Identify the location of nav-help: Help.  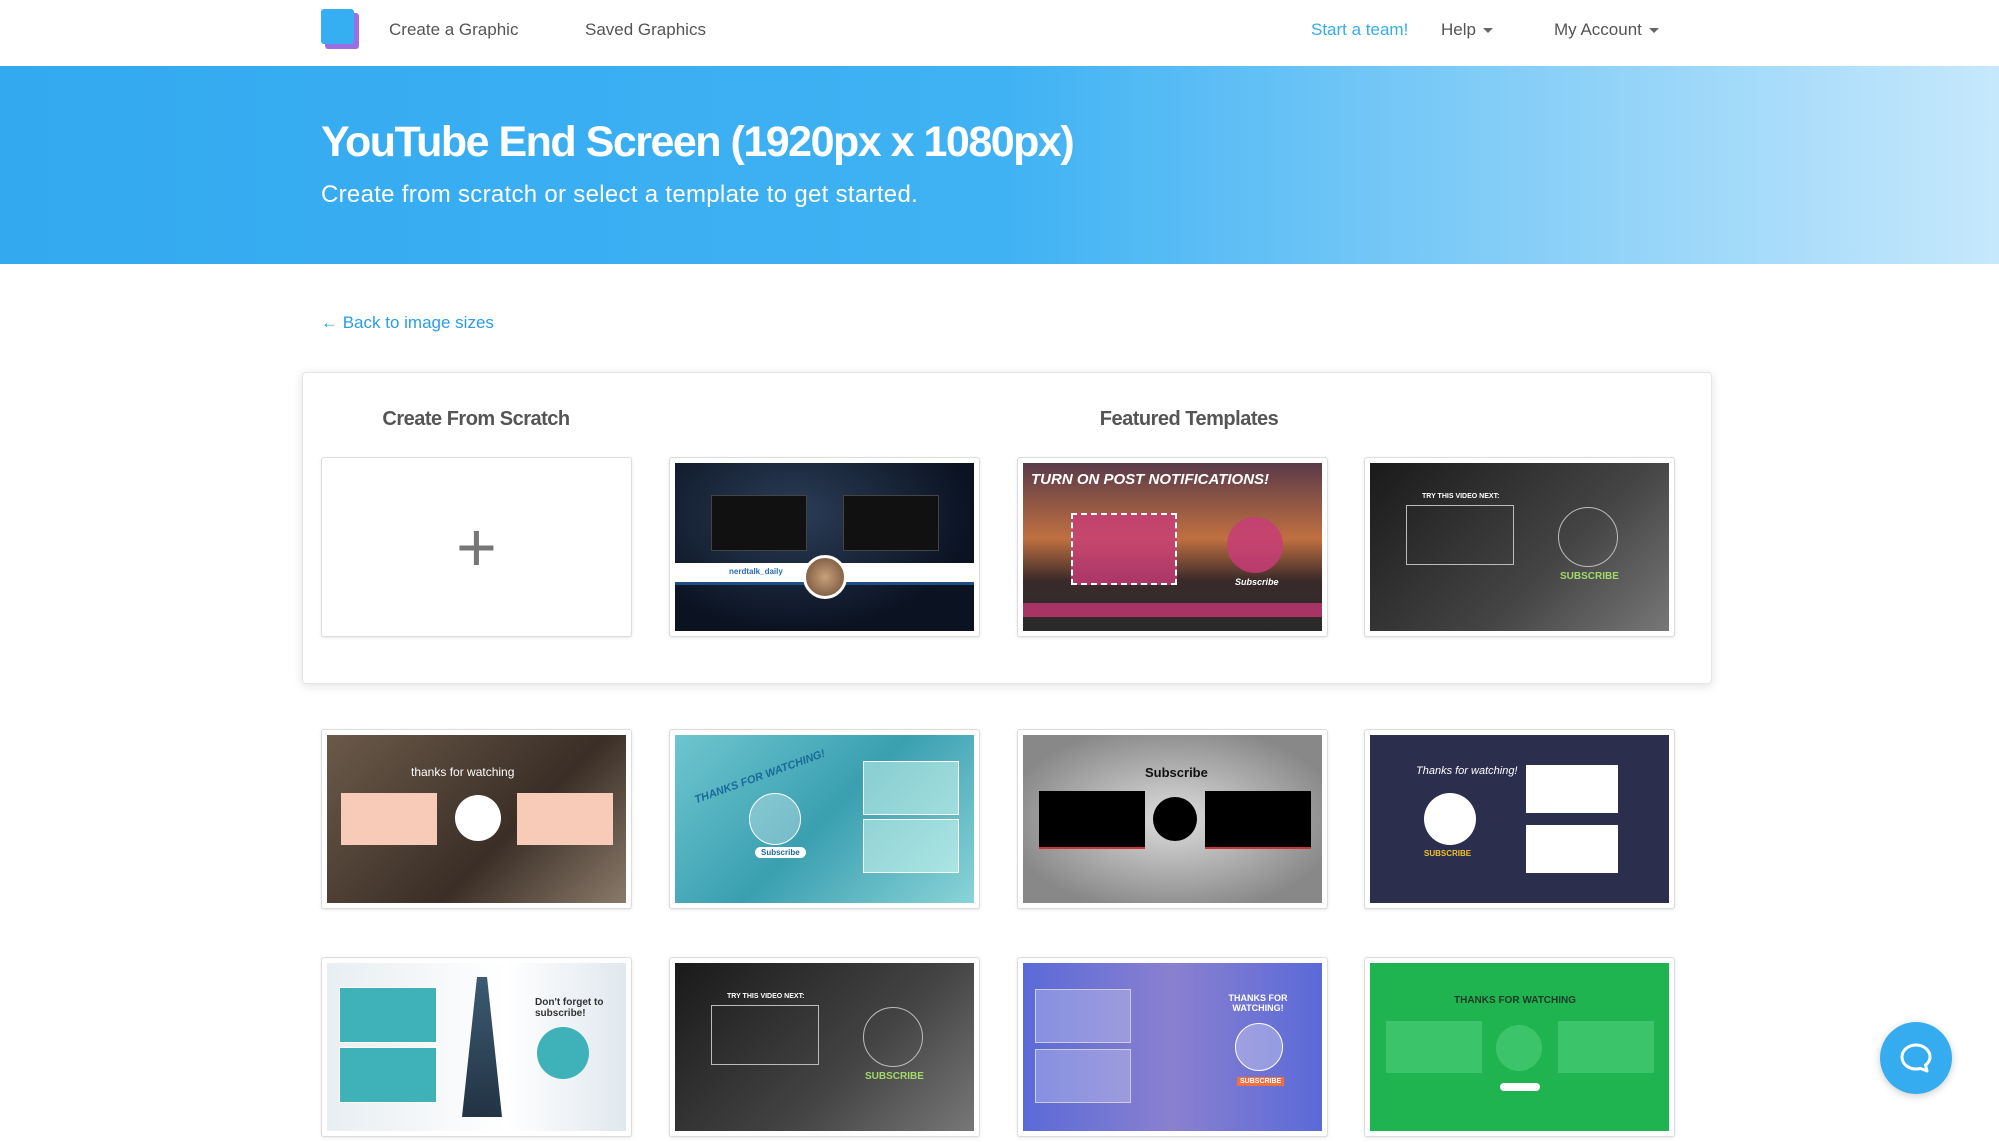
(1467, 30).